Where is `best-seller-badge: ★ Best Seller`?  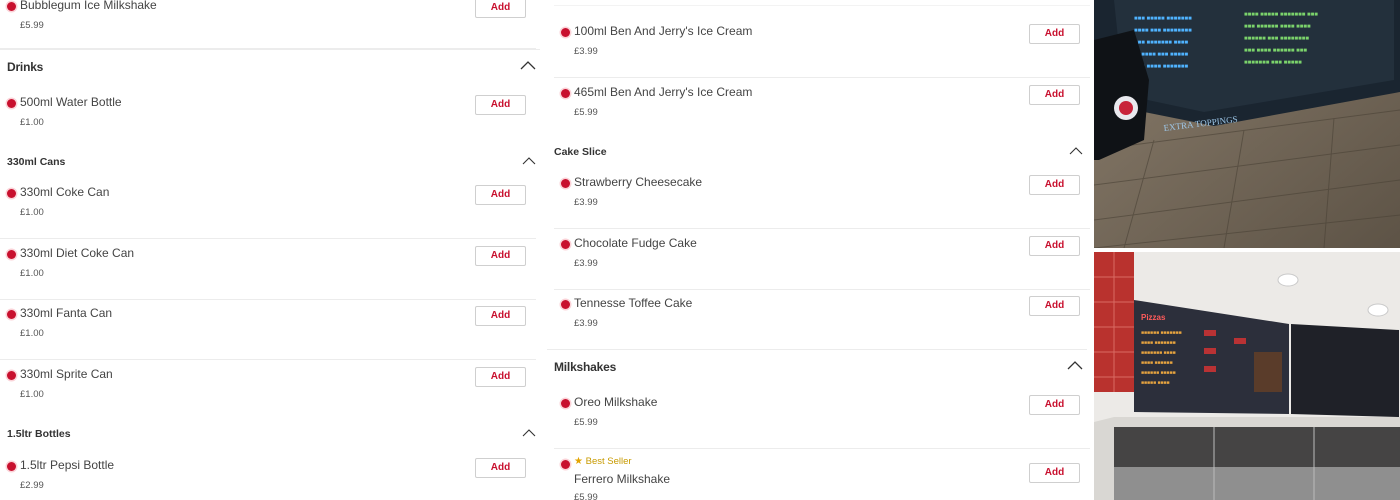 best-seller-badge: ★ Best Seller is located at coordinates (603, 461).